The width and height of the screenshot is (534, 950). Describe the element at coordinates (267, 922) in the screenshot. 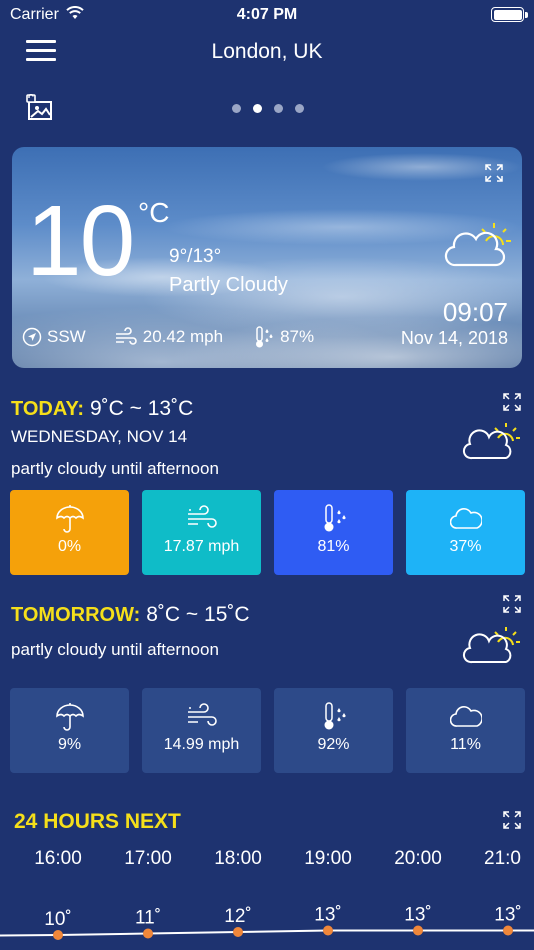

I see `hourly-temperature-chart: 10˚ 11˚ 12˚ 13˚ 13˚ 13˚` at that location.